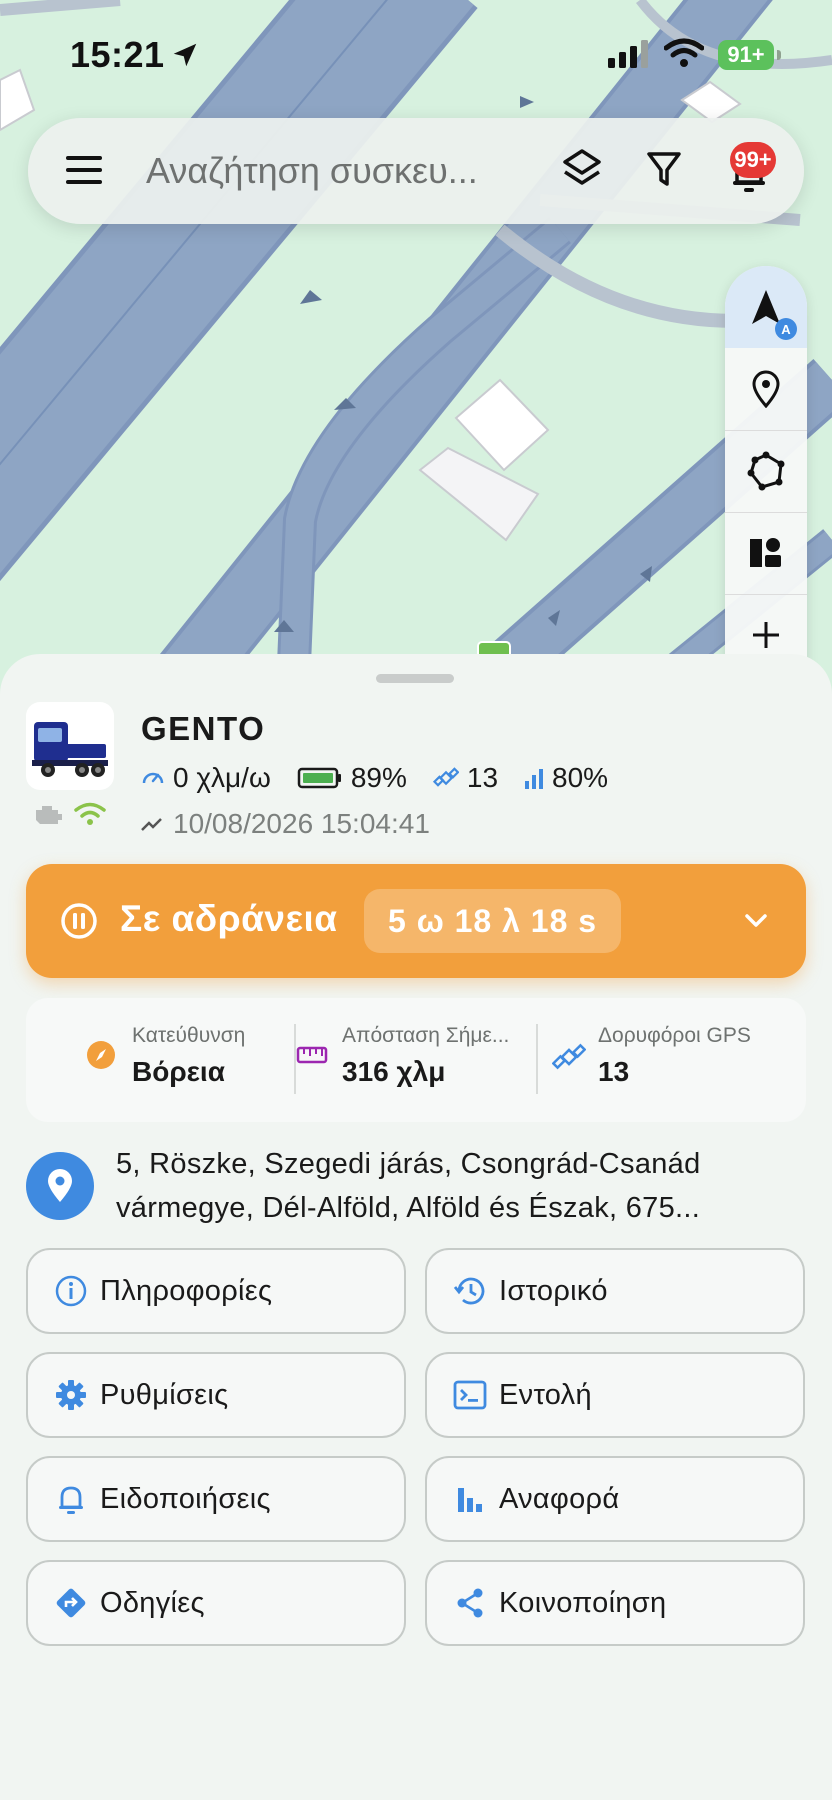  What do you see at coordinates (415, 678) in the screenshot?
I see `sheet-grabber` at bounding box center [415, 678].